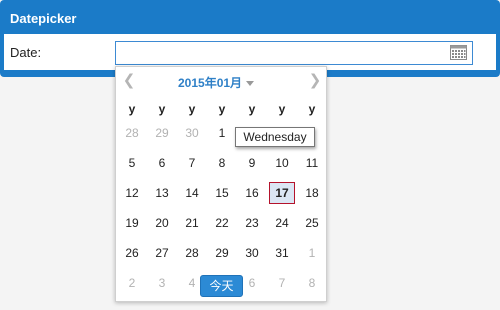  Describe the element at coordinates (282, 163) in the screenshot. I see `calendar-day: 10` at that location.